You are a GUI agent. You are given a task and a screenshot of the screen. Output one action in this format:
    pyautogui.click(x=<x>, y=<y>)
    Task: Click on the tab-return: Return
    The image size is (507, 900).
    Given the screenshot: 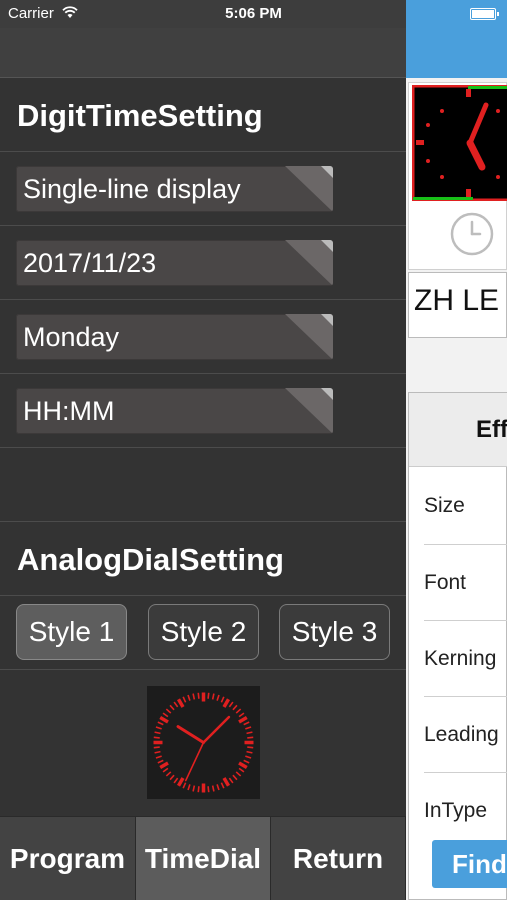 What is the action you would take?
    pyautogui.click(x=338, y=858)
    